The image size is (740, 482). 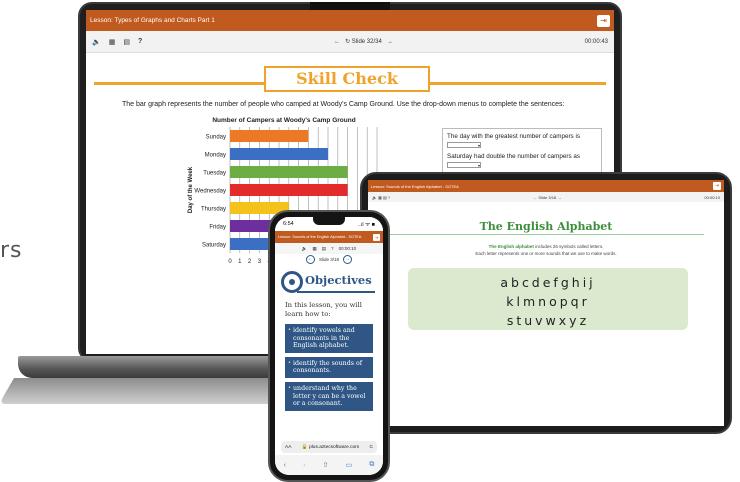 I want to click on speaker-icon: 🔈, so click(x=96, y=42).